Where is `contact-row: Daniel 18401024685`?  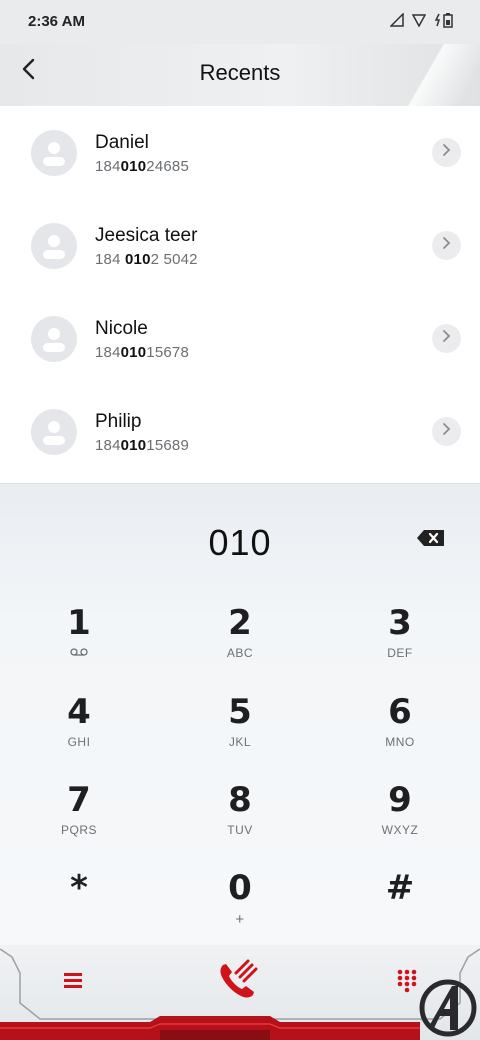 contact-row: Daniel 18401024685 is located at coordinates (240, 152).